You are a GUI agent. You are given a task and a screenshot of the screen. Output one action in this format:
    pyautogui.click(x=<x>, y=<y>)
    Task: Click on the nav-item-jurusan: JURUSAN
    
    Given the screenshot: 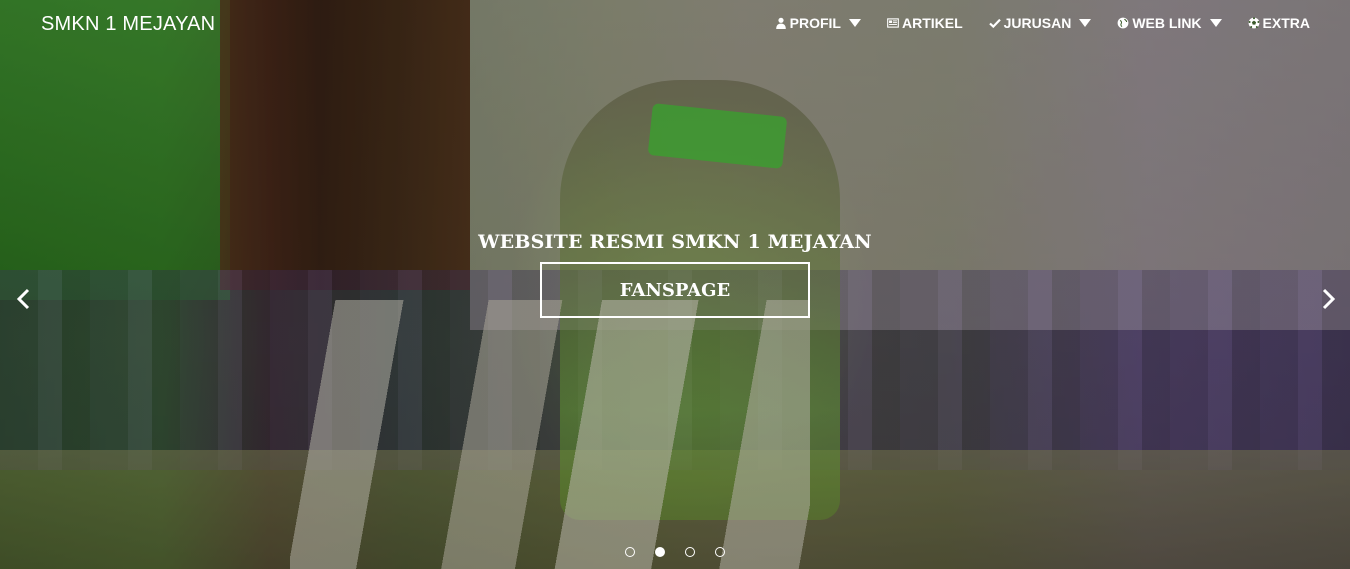 What is the action you would take?
    pyautogui.click(x=1040, y=23)
    